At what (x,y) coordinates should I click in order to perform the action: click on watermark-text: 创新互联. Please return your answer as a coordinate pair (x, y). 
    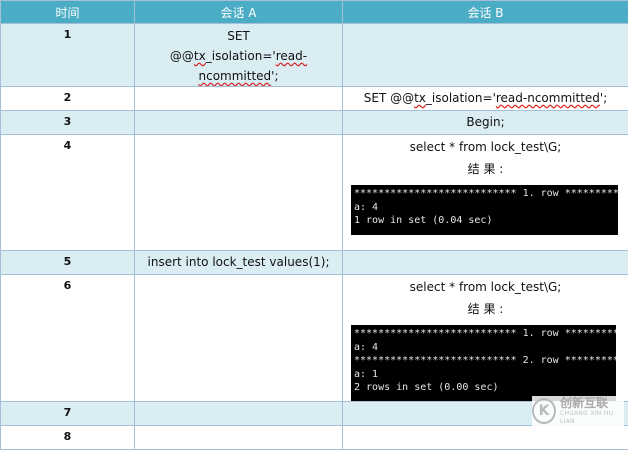
    Looking at the image, I should click on (592, 403).